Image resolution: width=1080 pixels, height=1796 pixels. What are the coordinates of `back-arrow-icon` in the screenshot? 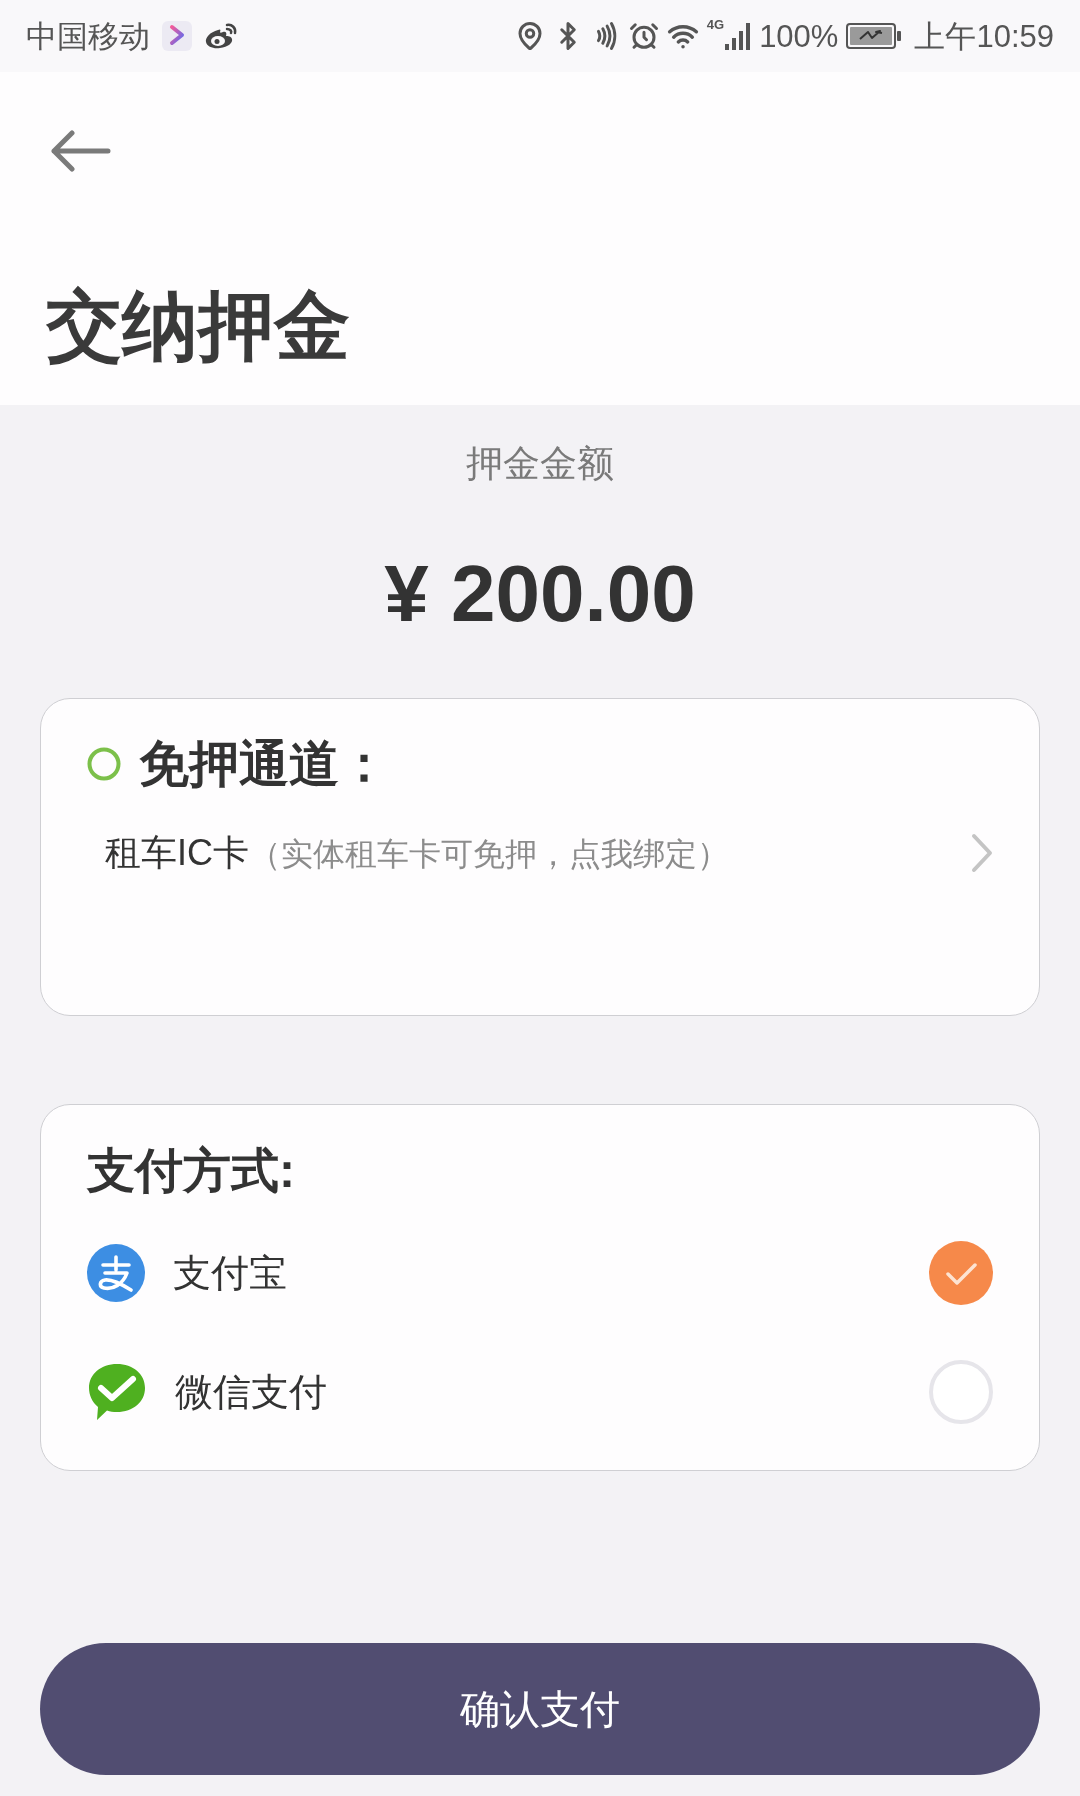 It's located at (81, 151).